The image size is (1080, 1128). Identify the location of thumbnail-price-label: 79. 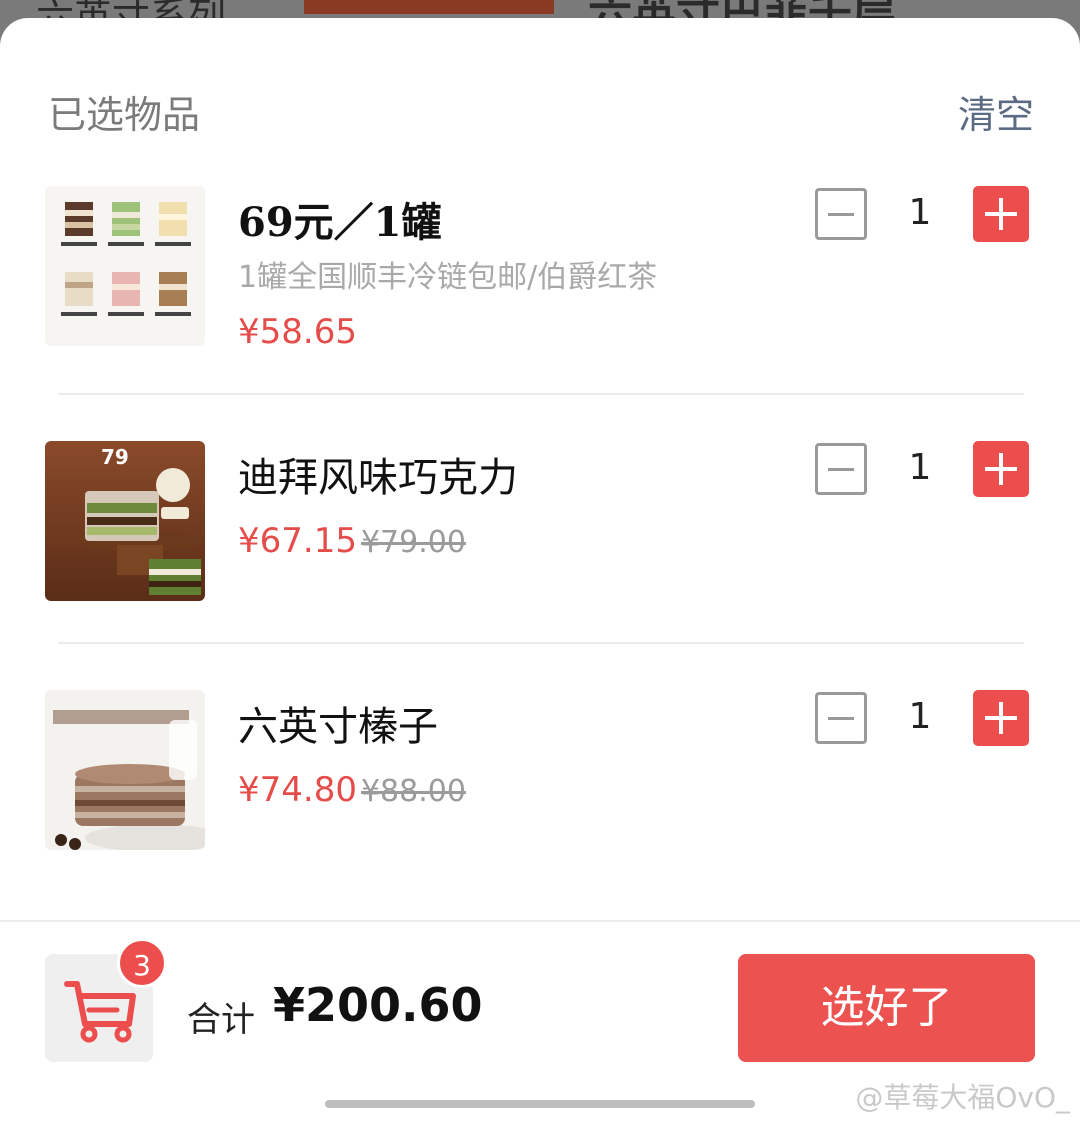
(115, 457).